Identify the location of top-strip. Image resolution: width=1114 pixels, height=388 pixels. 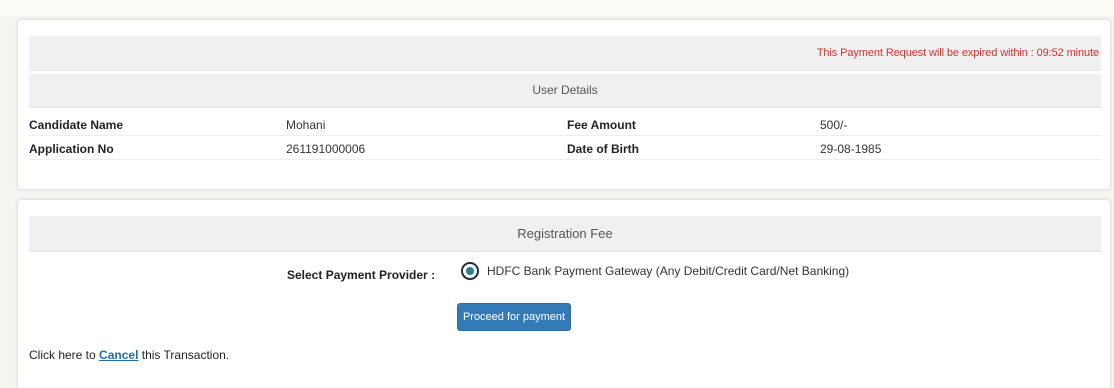
(557, 8).